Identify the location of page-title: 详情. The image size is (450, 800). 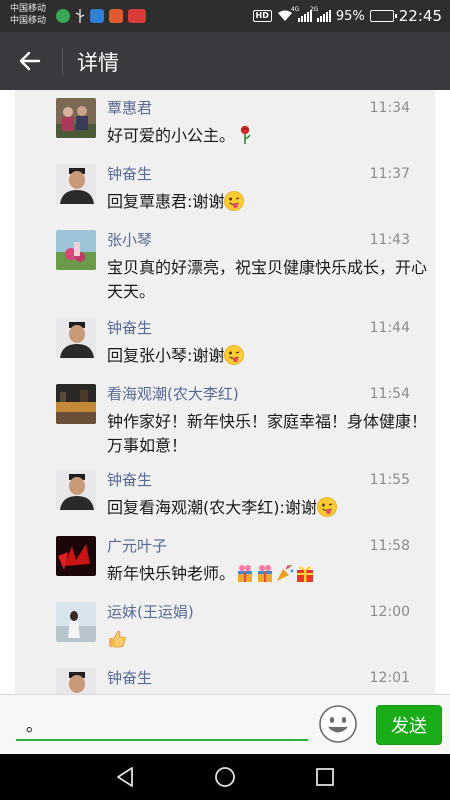
(98, 63).